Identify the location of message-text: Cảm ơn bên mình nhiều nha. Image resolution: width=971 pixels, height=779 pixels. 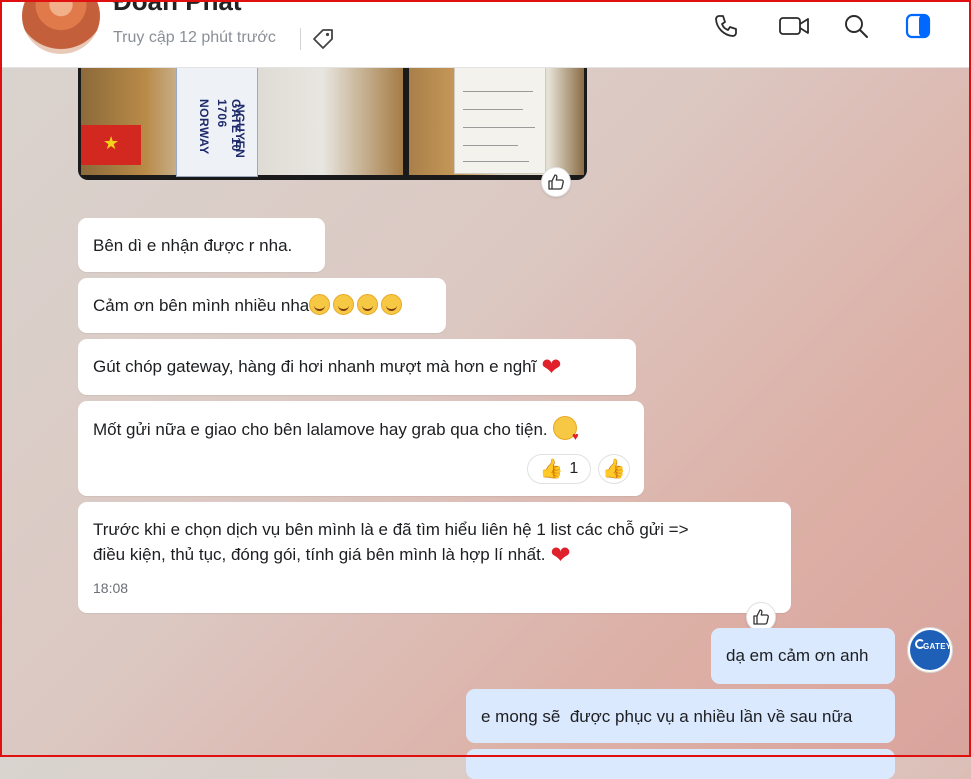
(201, 305).